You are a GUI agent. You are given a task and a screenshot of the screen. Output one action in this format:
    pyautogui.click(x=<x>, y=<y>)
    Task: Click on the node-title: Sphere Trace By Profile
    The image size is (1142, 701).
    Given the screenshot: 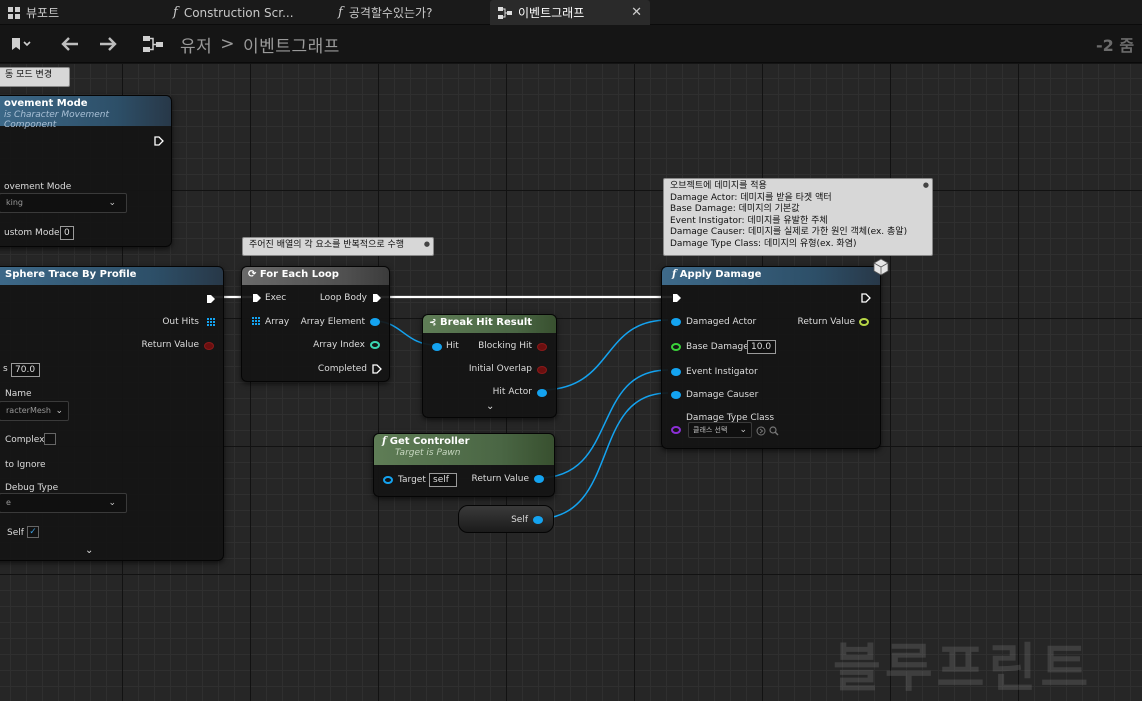 What is the action you would take?
    pyautogui.click(x=71, y=274)
    